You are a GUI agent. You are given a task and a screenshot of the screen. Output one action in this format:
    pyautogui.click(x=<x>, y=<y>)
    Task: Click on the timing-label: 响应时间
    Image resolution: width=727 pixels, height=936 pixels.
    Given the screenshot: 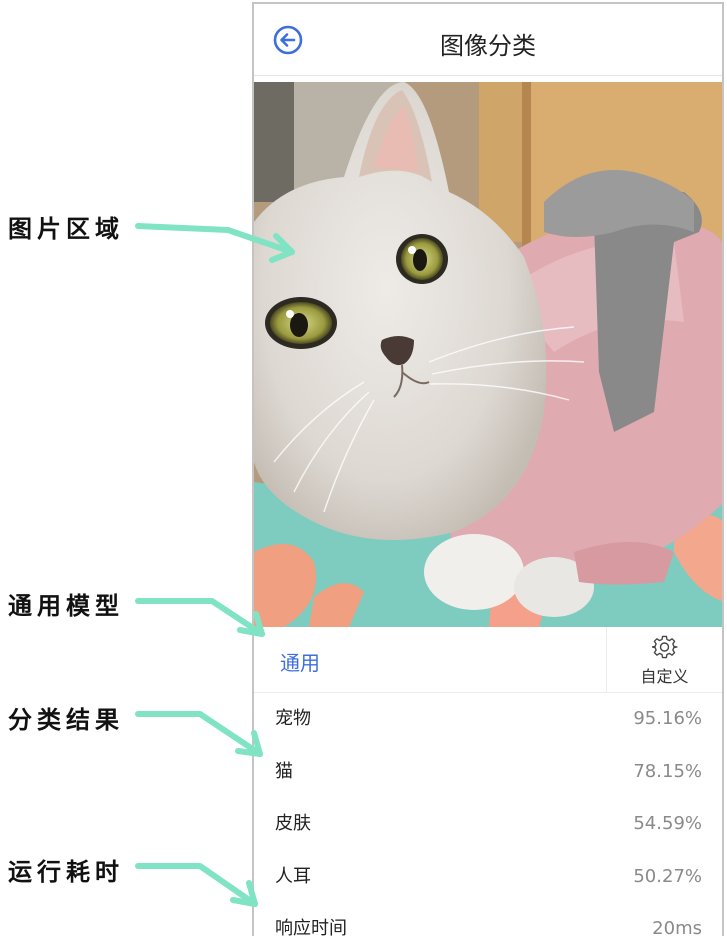 What is the action you would take?
    pyautogui.click(x=311, y=927)
    